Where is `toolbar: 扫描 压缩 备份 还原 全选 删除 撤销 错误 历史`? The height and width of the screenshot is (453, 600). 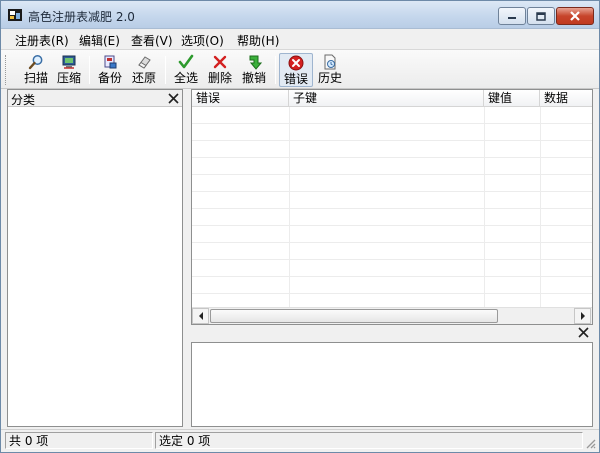
toolbar: 扫描 压缩 备份 还原 全选 删除 撤销 错误 历史 is located at coordinates (300, 69).